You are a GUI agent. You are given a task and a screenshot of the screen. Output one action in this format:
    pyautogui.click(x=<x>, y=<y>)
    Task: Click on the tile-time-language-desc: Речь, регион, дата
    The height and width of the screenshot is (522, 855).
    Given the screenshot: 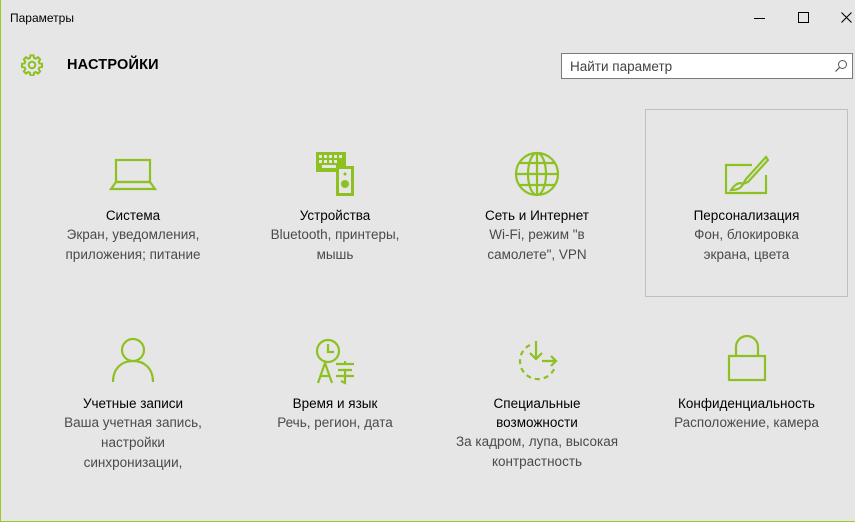 What is the action you would take?
    pyautogui.click(x=335, y=422)
    